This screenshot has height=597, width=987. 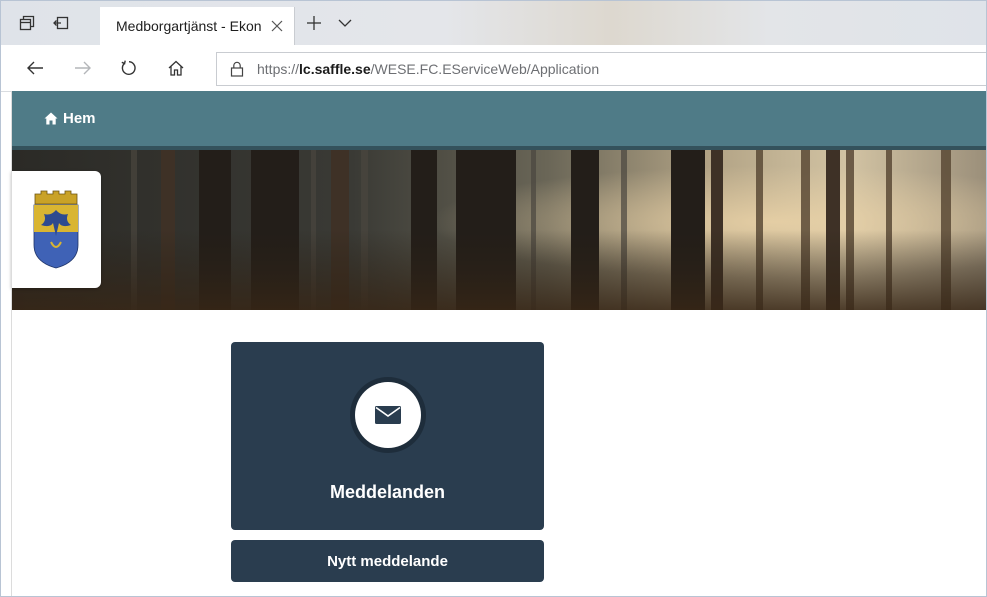 What do you see at coordinates (387, 561) in the screenshot?
I see `new-message-button: Nytt meddelande` at bounding box center [387, 561].